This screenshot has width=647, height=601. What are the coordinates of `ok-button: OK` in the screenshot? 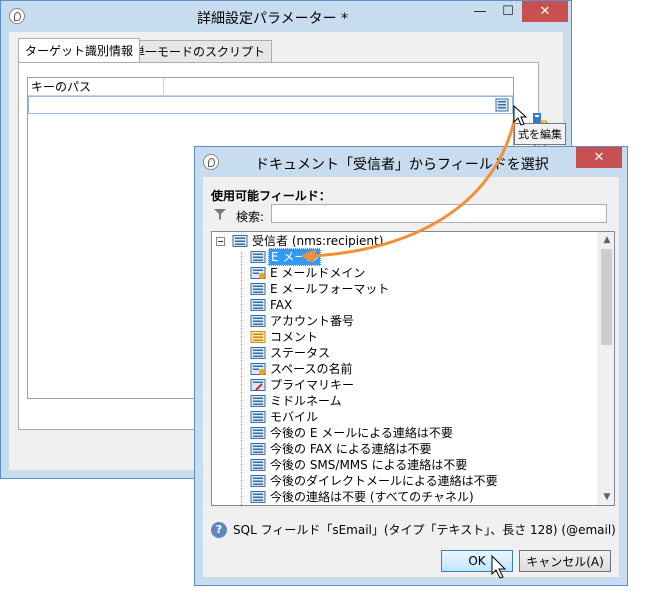 It's located at (477, 561).